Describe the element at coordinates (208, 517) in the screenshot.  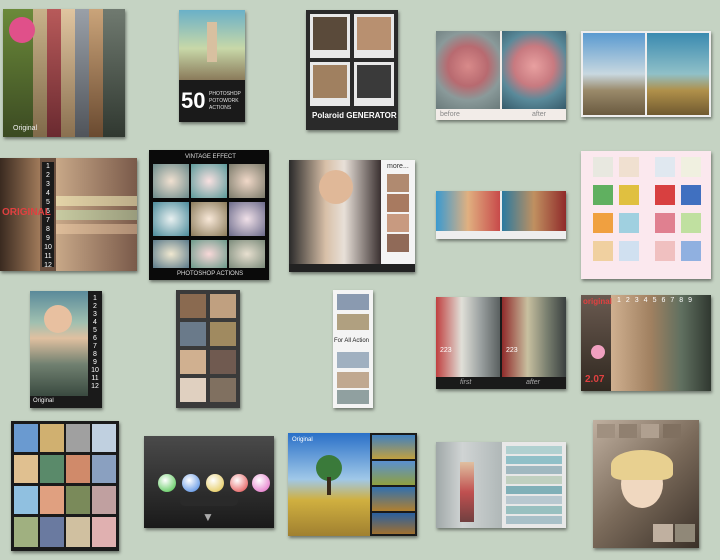
I see `down-arrow-icon: ▼` at that location.